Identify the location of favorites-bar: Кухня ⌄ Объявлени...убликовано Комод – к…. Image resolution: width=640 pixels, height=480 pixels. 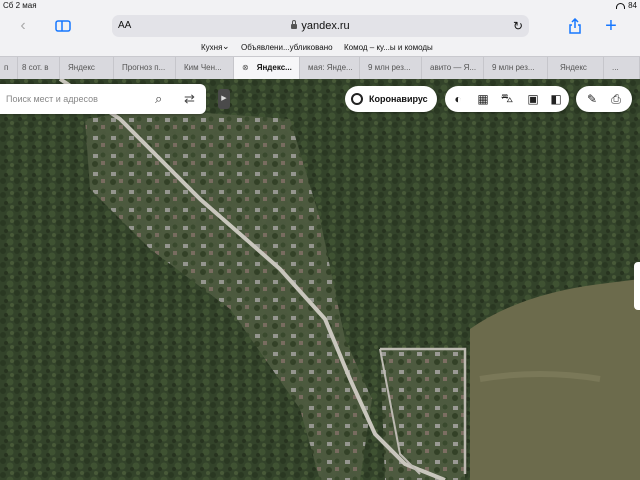
(320, 48).